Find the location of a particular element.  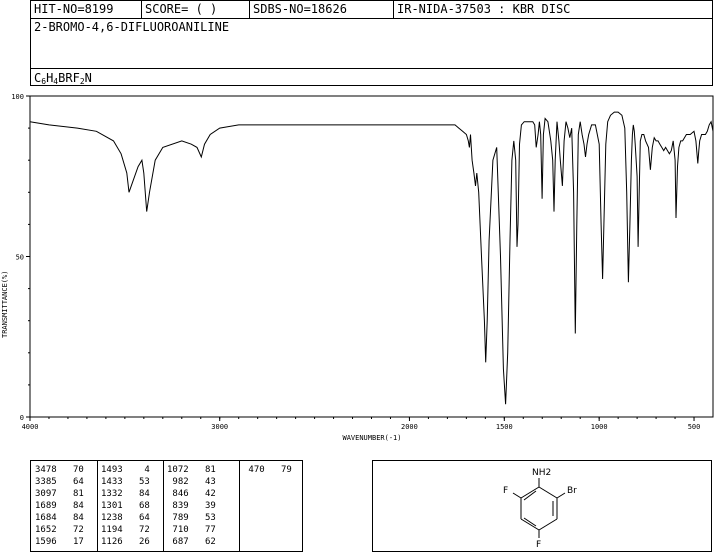

peak-table-row: 1332 84 is located at coordinates (136, 494).